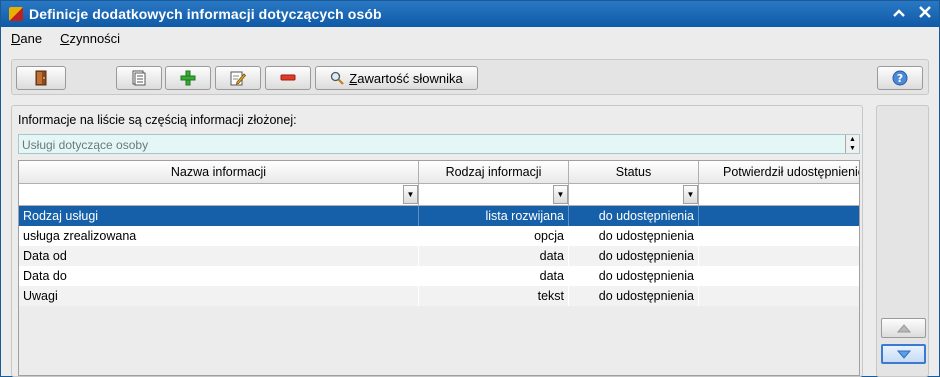 The width and height of the screenshot is (940, 377). What do you see at coordinates (219, 296) in the screenshot?
I see `cell-name: Uwagi` at bounding box center [219, 296].